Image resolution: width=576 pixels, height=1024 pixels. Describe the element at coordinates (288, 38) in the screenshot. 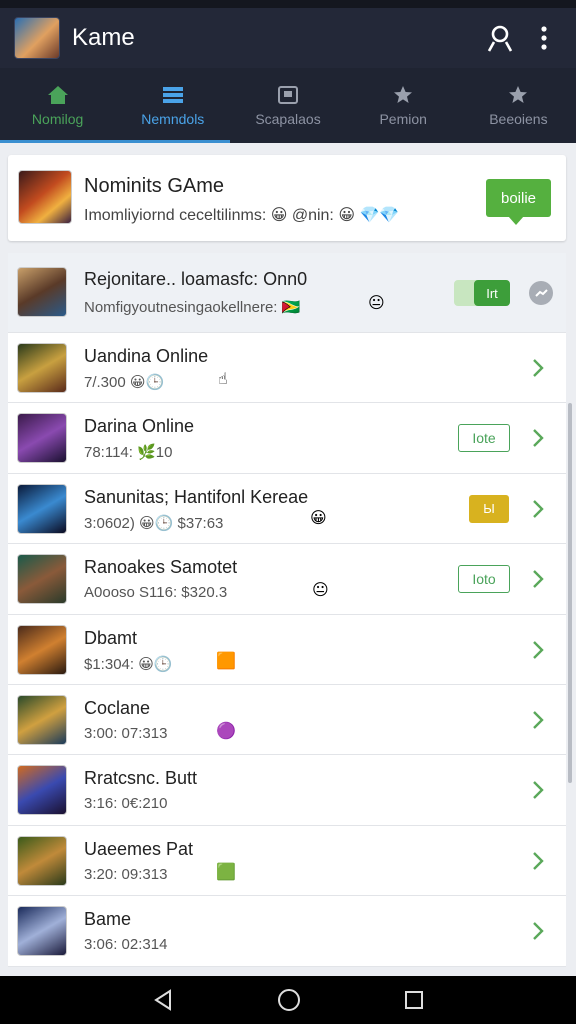

I see `app-bar: Kame` at that location.